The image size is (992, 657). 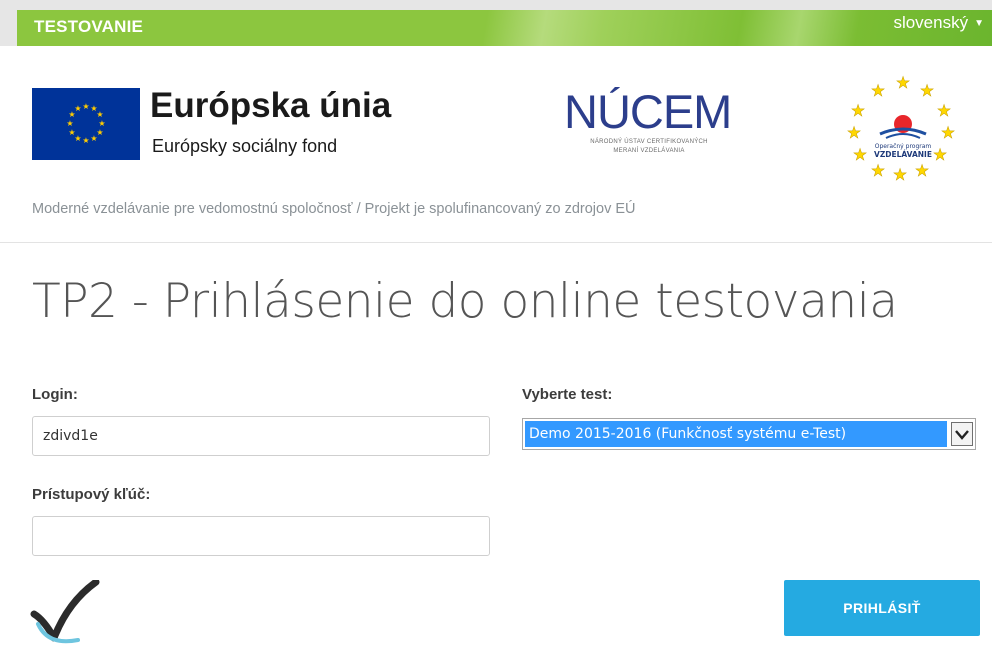 I want to click on nucem-logo: NÚCEM, so click(x=648, y=111).